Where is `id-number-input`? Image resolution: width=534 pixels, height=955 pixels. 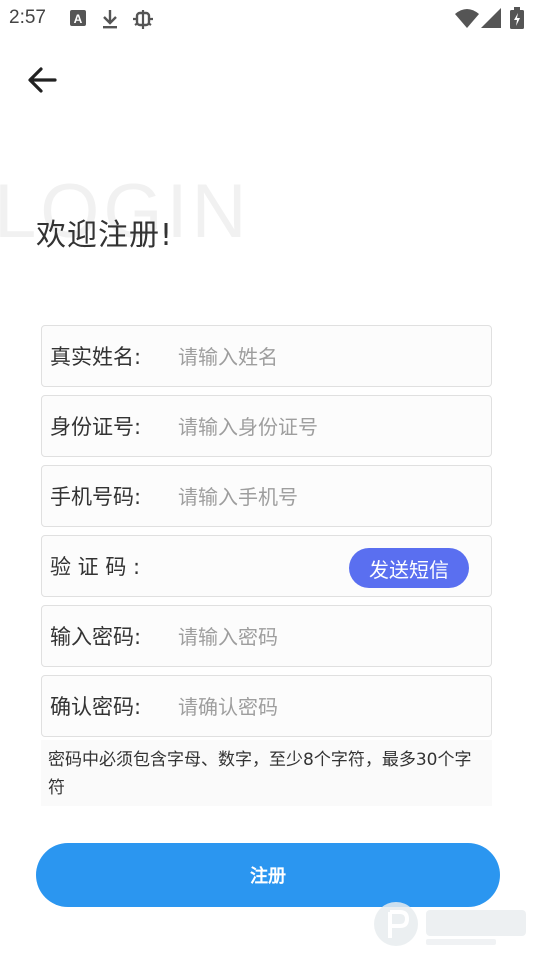
id-number-input is located at coordinates (328, 427).